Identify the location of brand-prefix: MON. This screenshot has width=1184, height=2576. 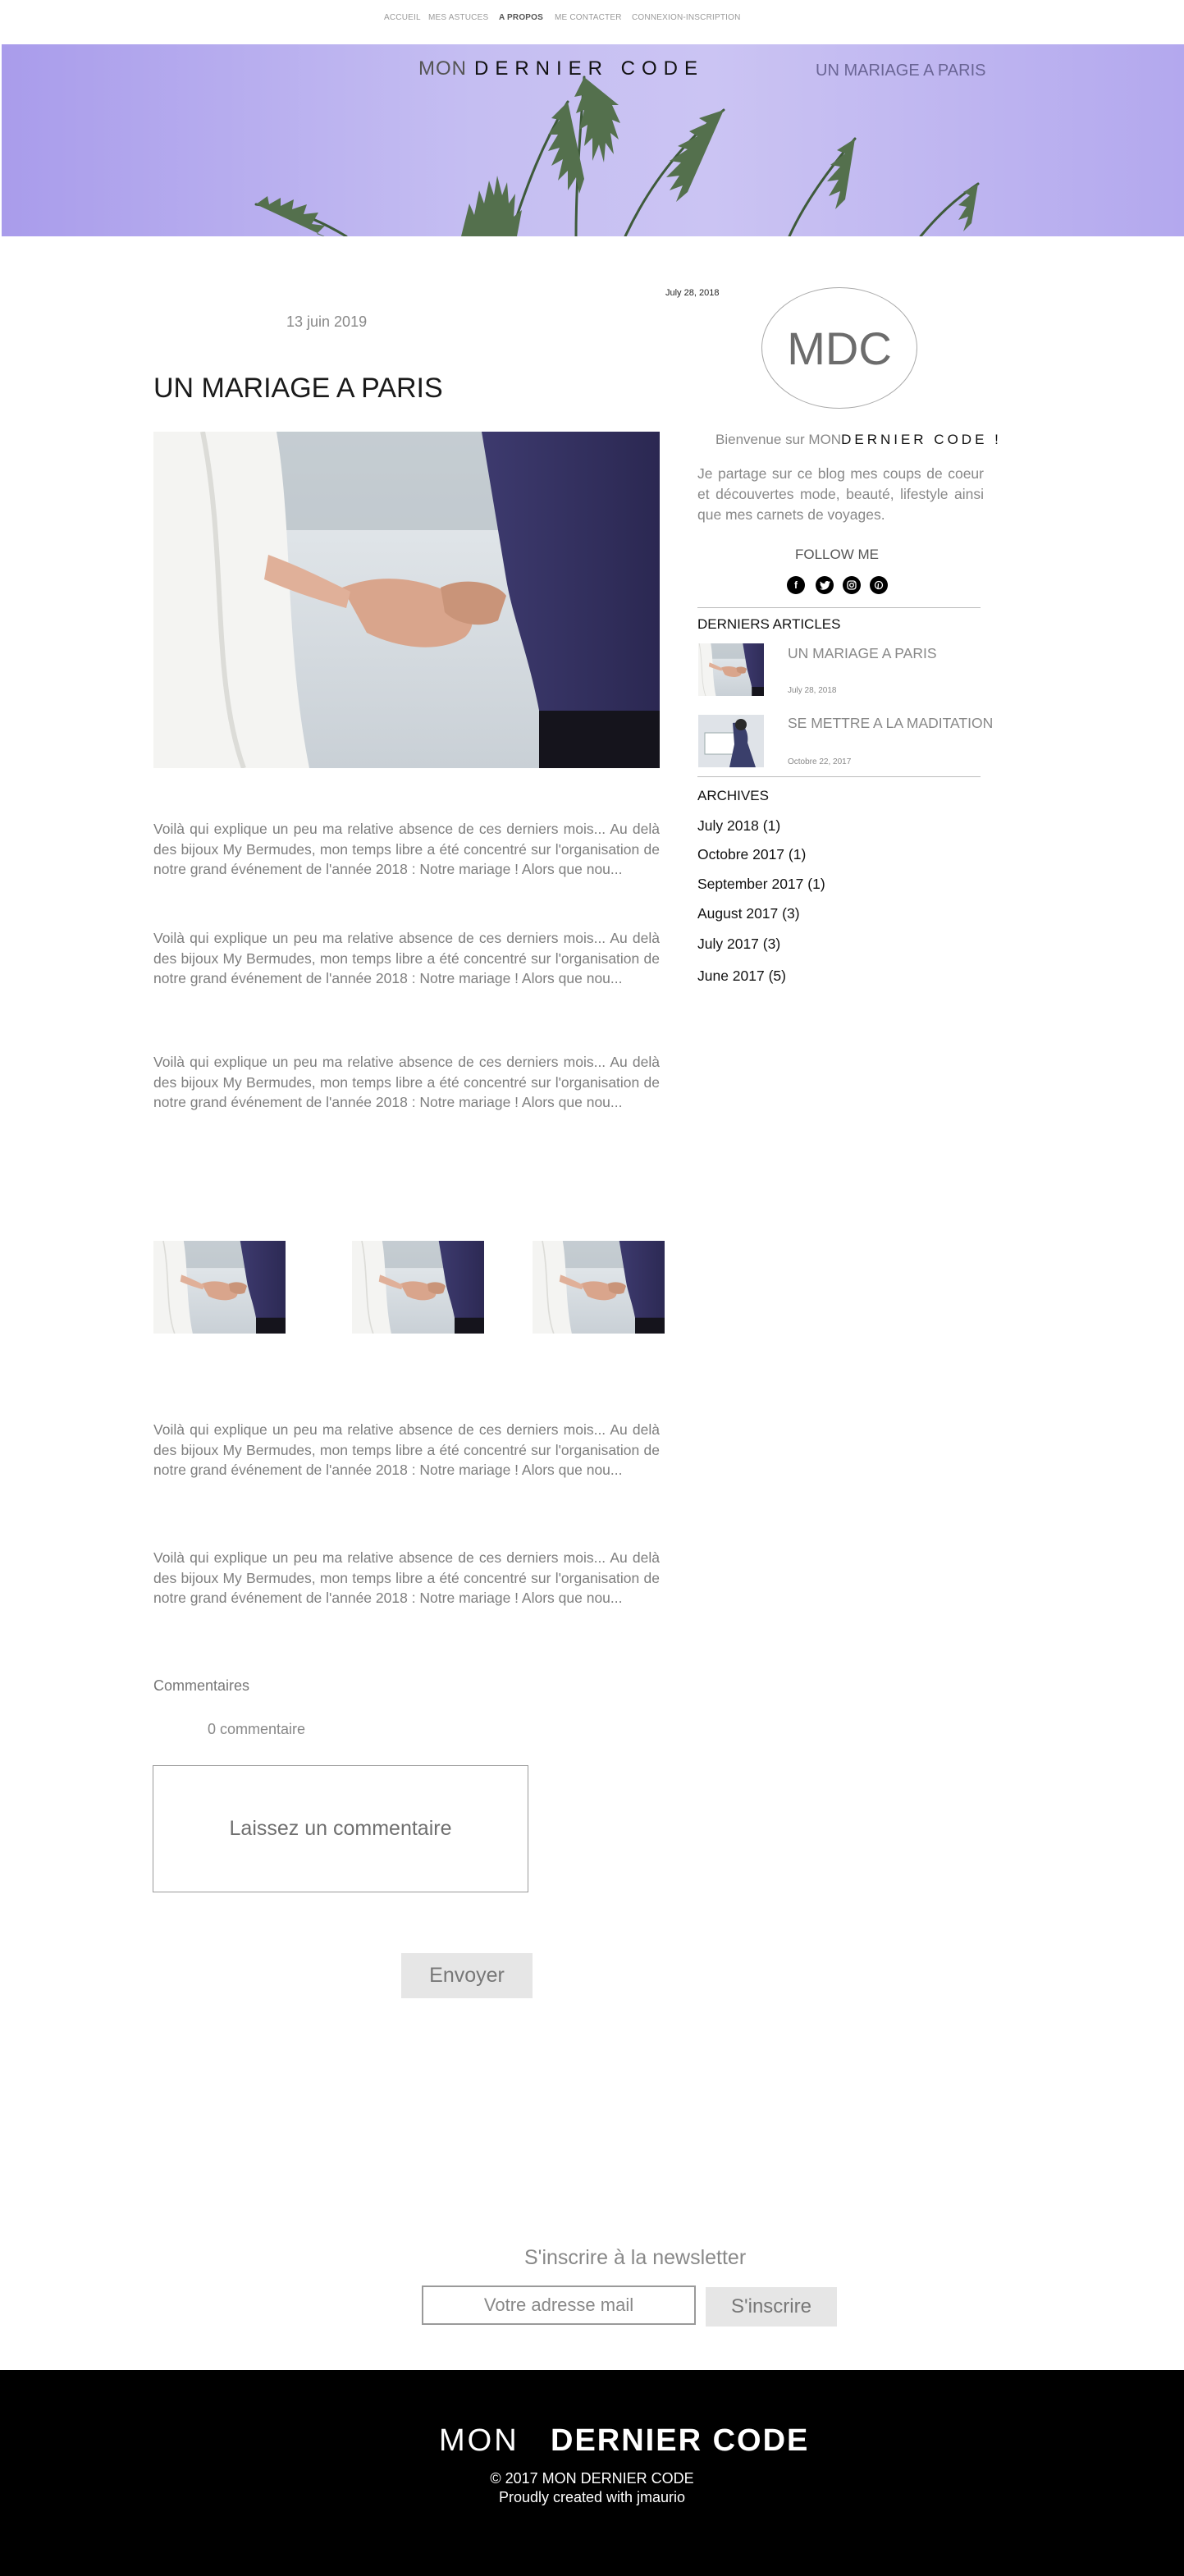
(442, 68).